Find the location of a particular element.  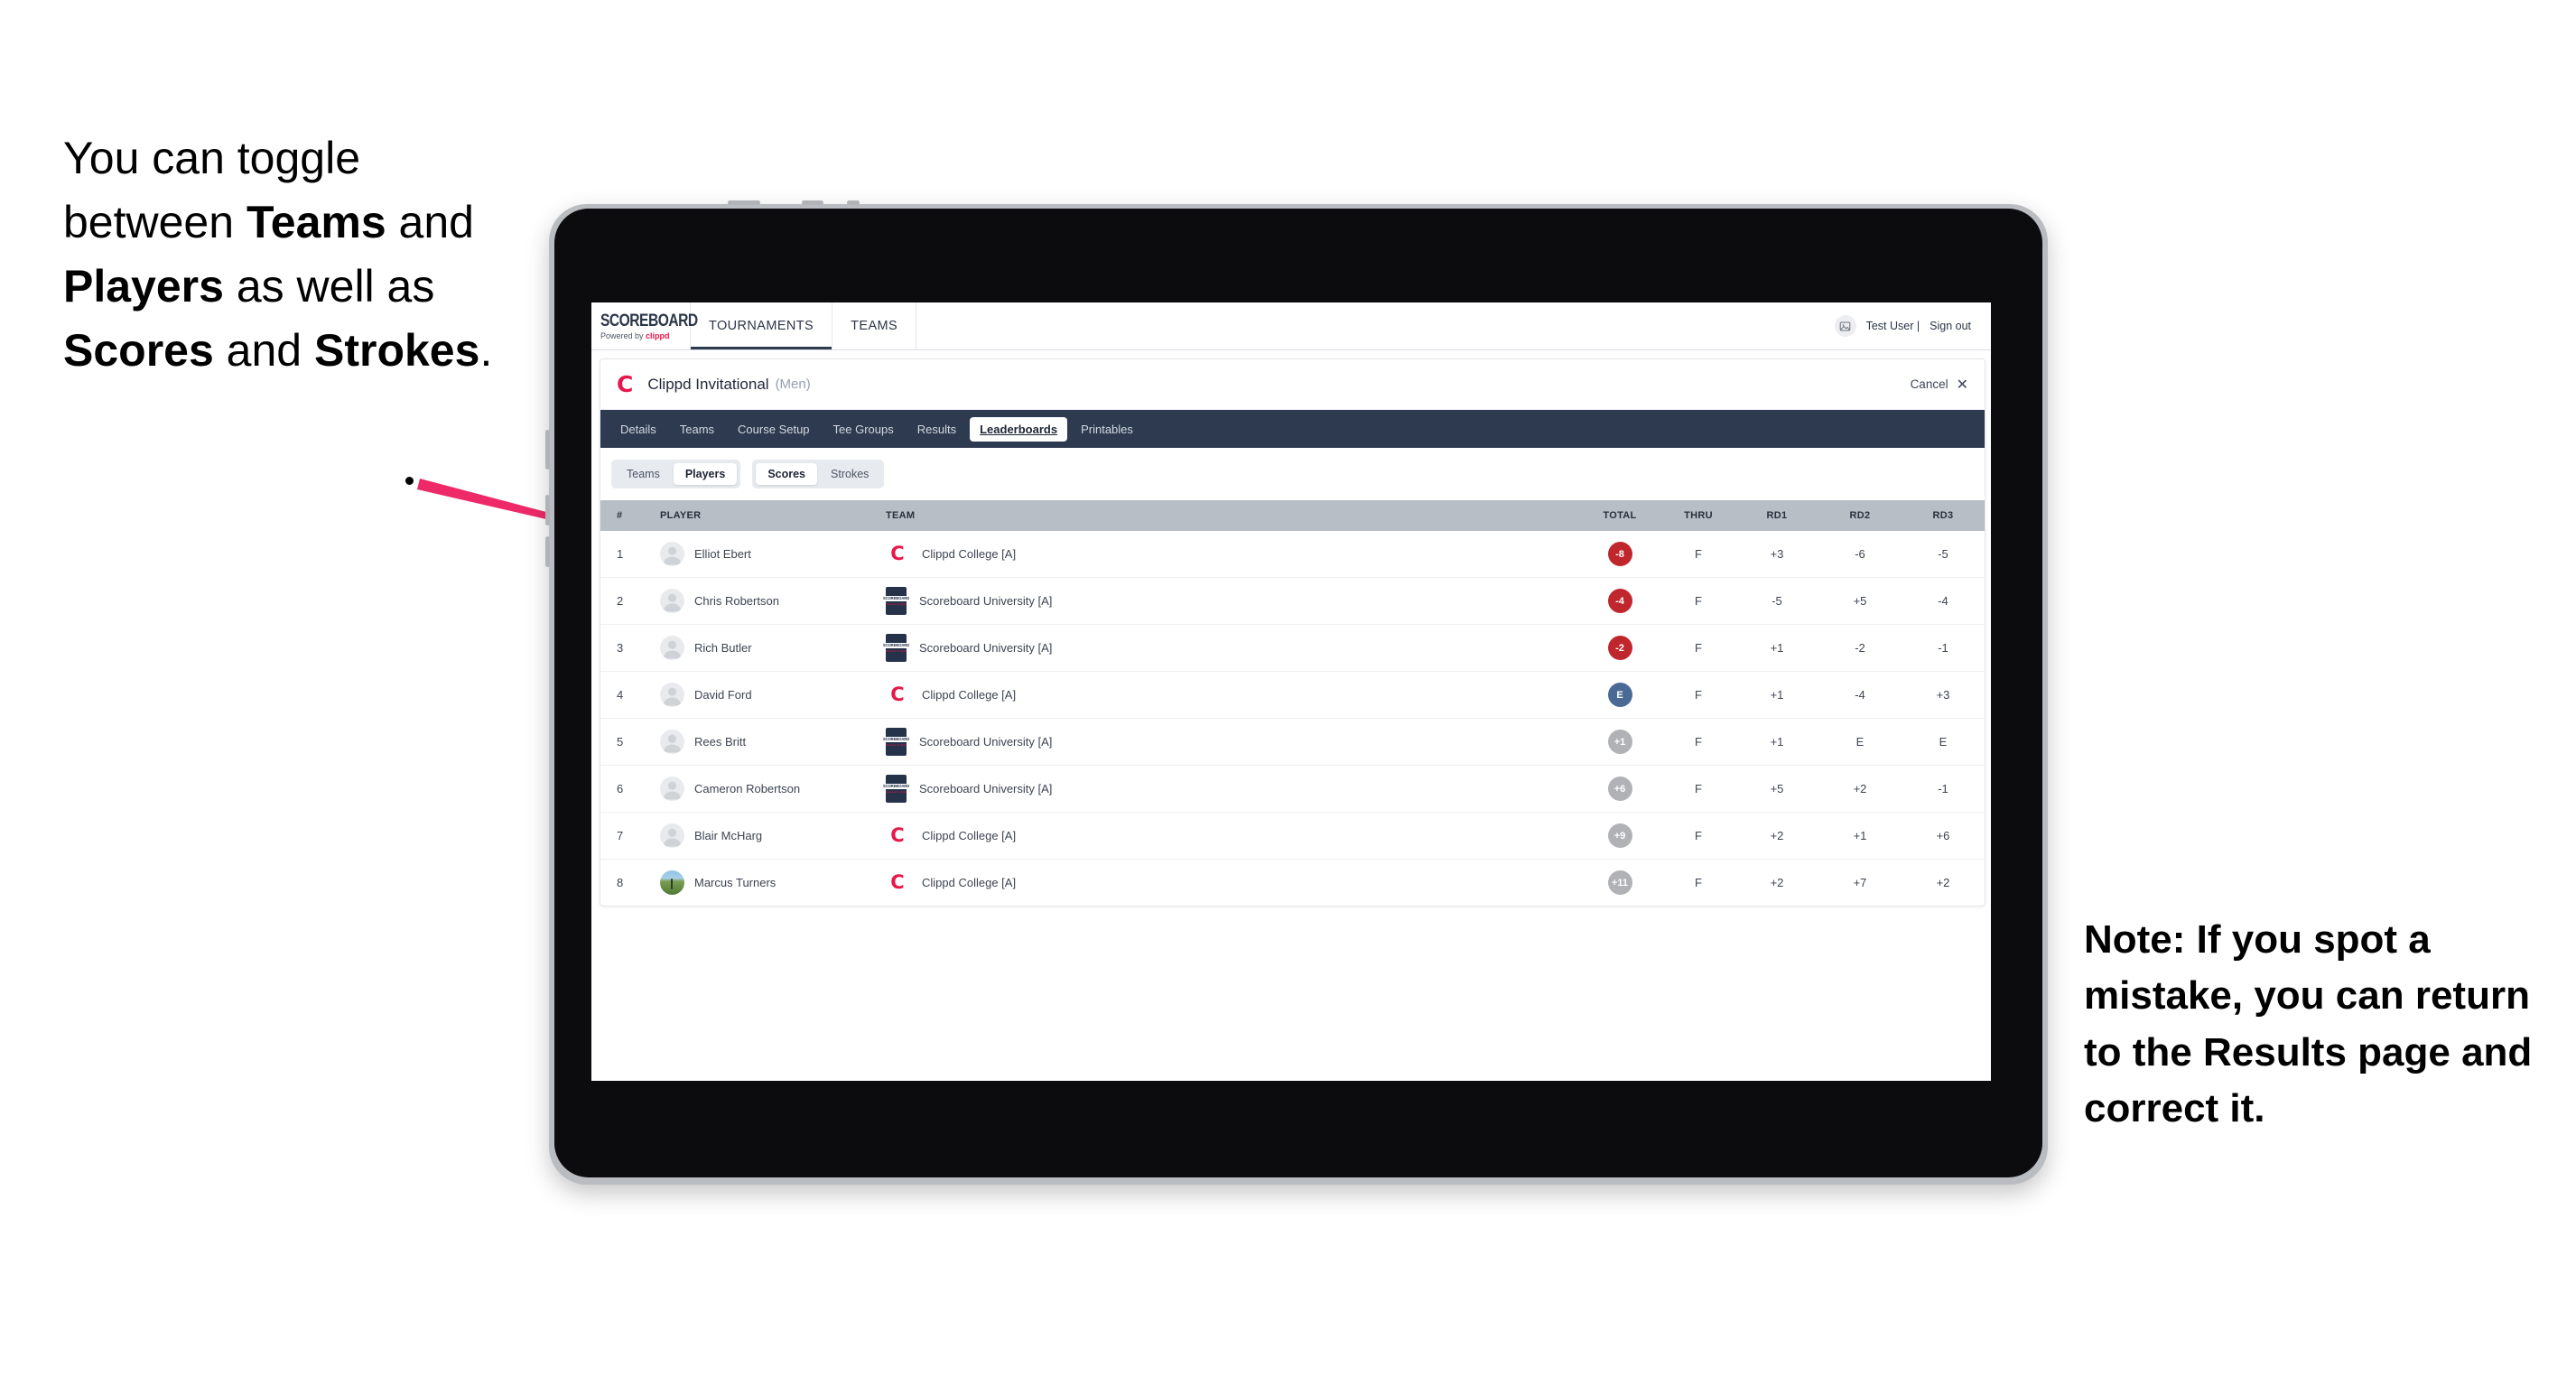

status-badge: +11 is located at coordinates (1619, 882).